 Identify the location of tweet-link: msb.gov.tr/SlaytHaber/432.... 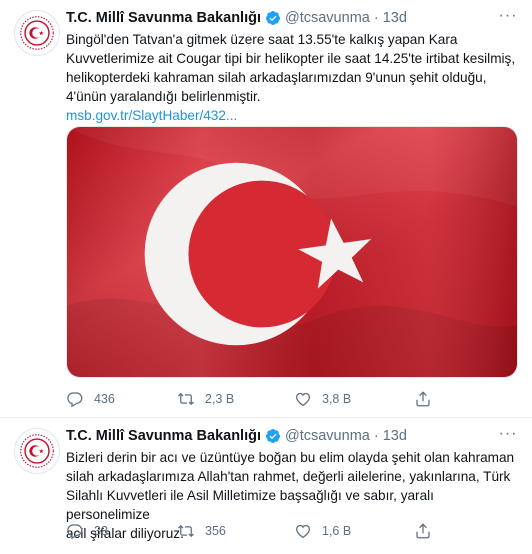
(292, 115).